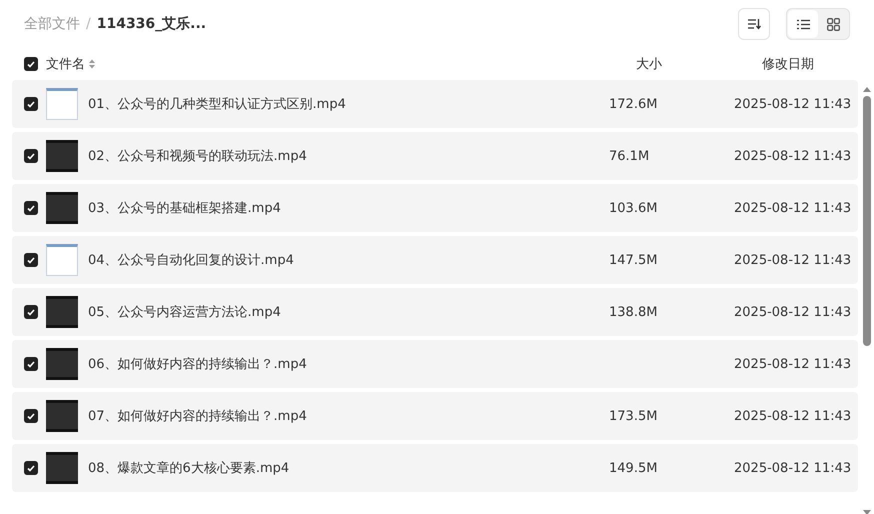 This screenshot has height=514, width=874. What do you see at coordinates (198, 416) in the screenshot?
I see `file-name: 07、如何做好内容的持续输出？.mp4` at bounding box center [198, 416].